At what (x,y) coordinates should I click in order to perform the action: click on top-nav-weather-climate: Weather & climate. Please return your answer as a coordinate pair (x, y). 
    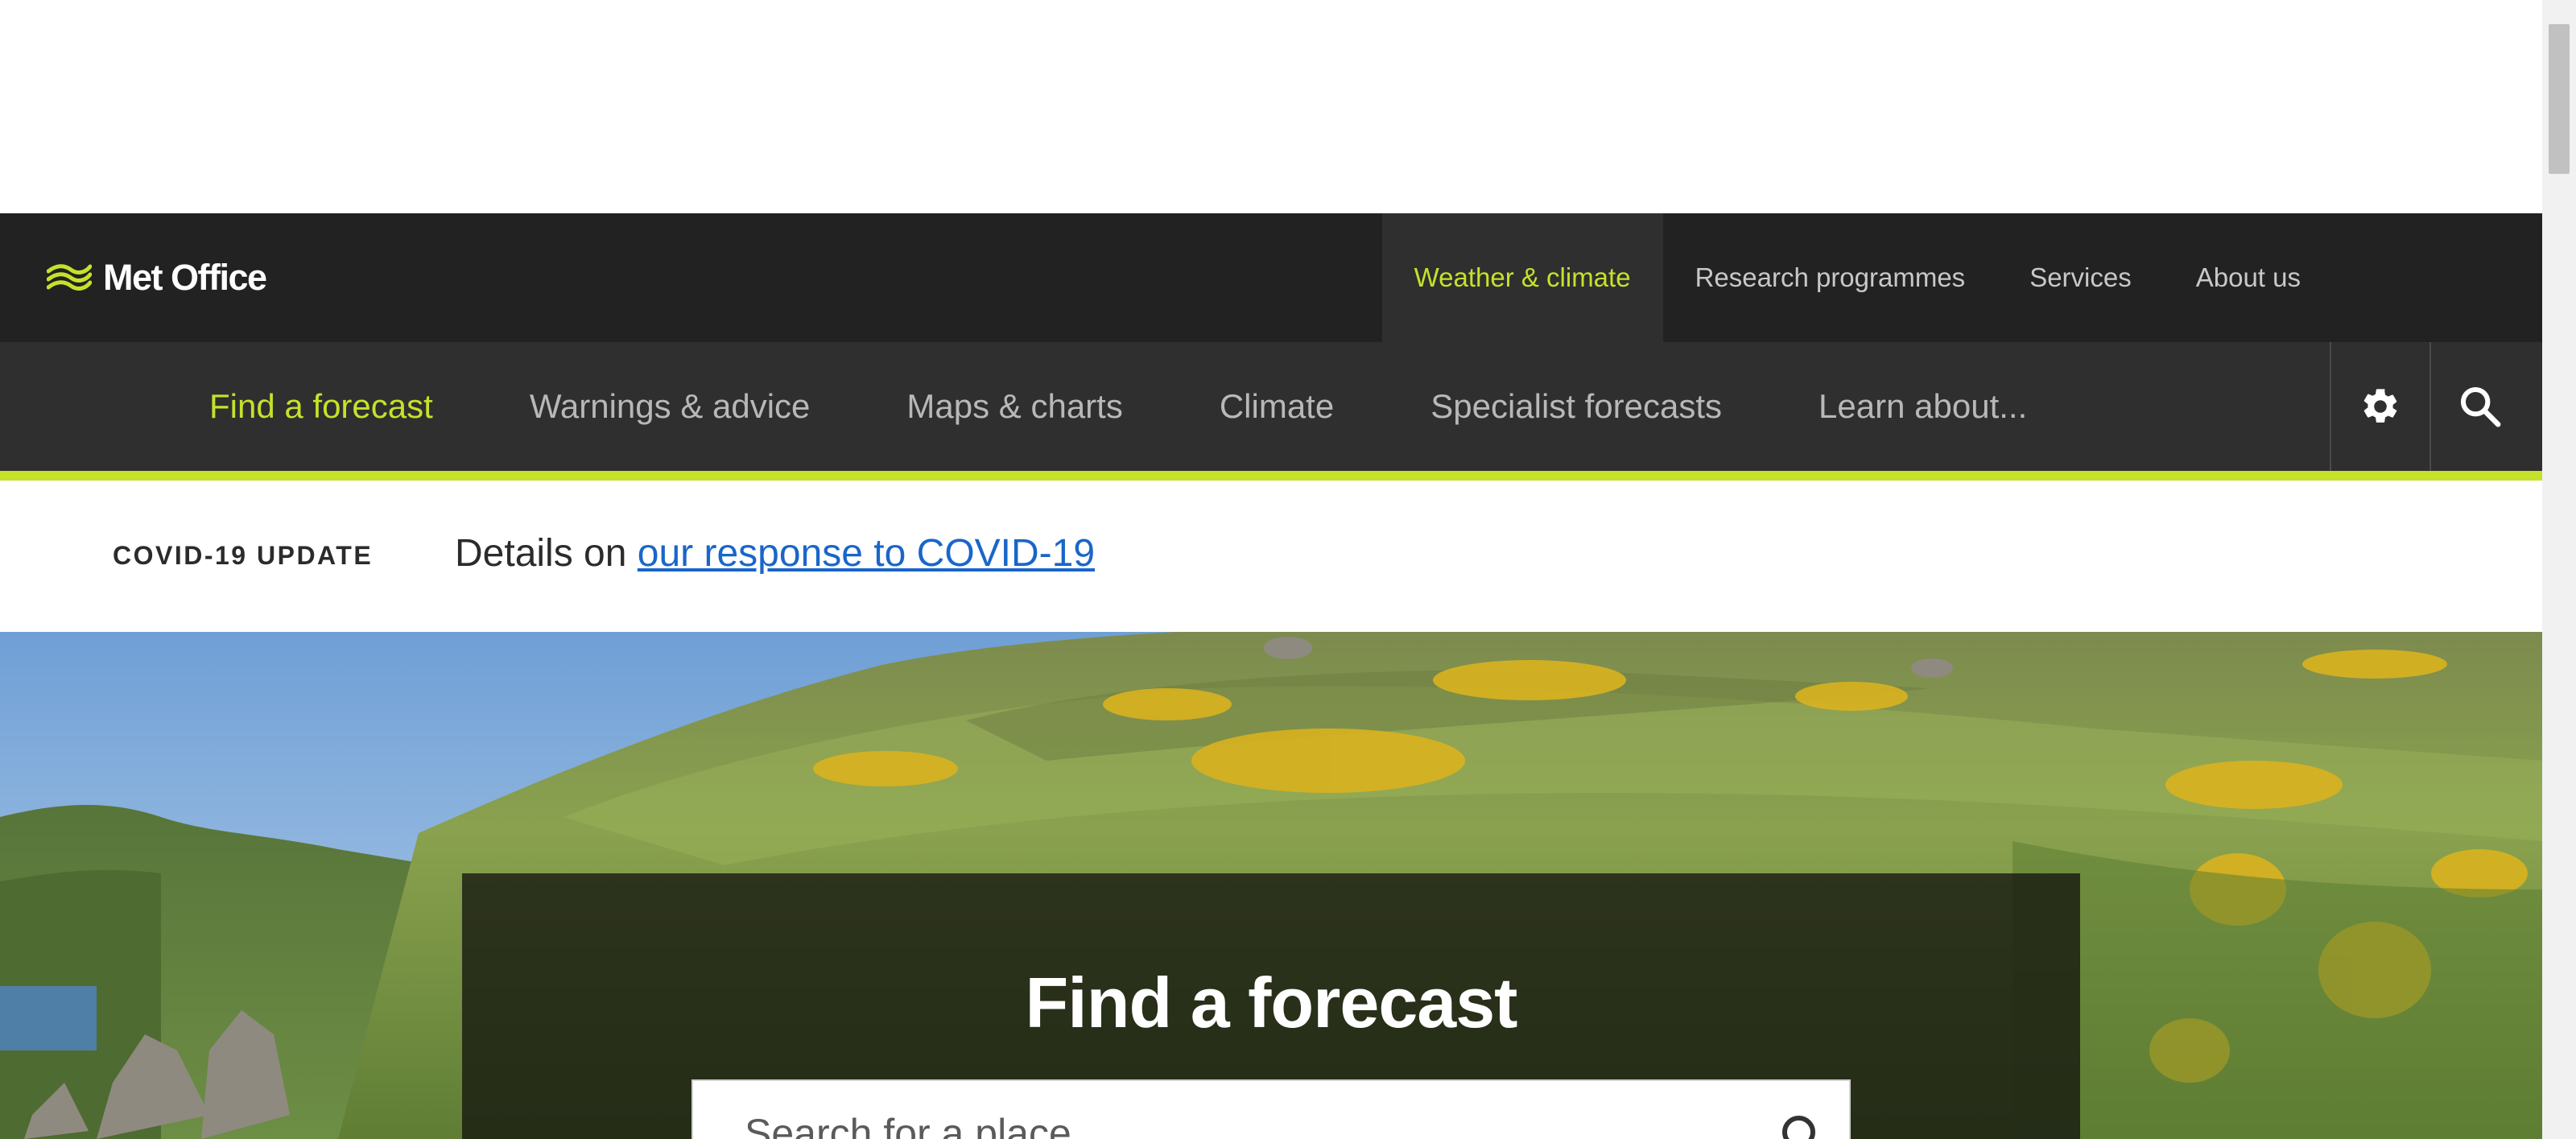
    Looking at the image, I should click on (1522, 277).